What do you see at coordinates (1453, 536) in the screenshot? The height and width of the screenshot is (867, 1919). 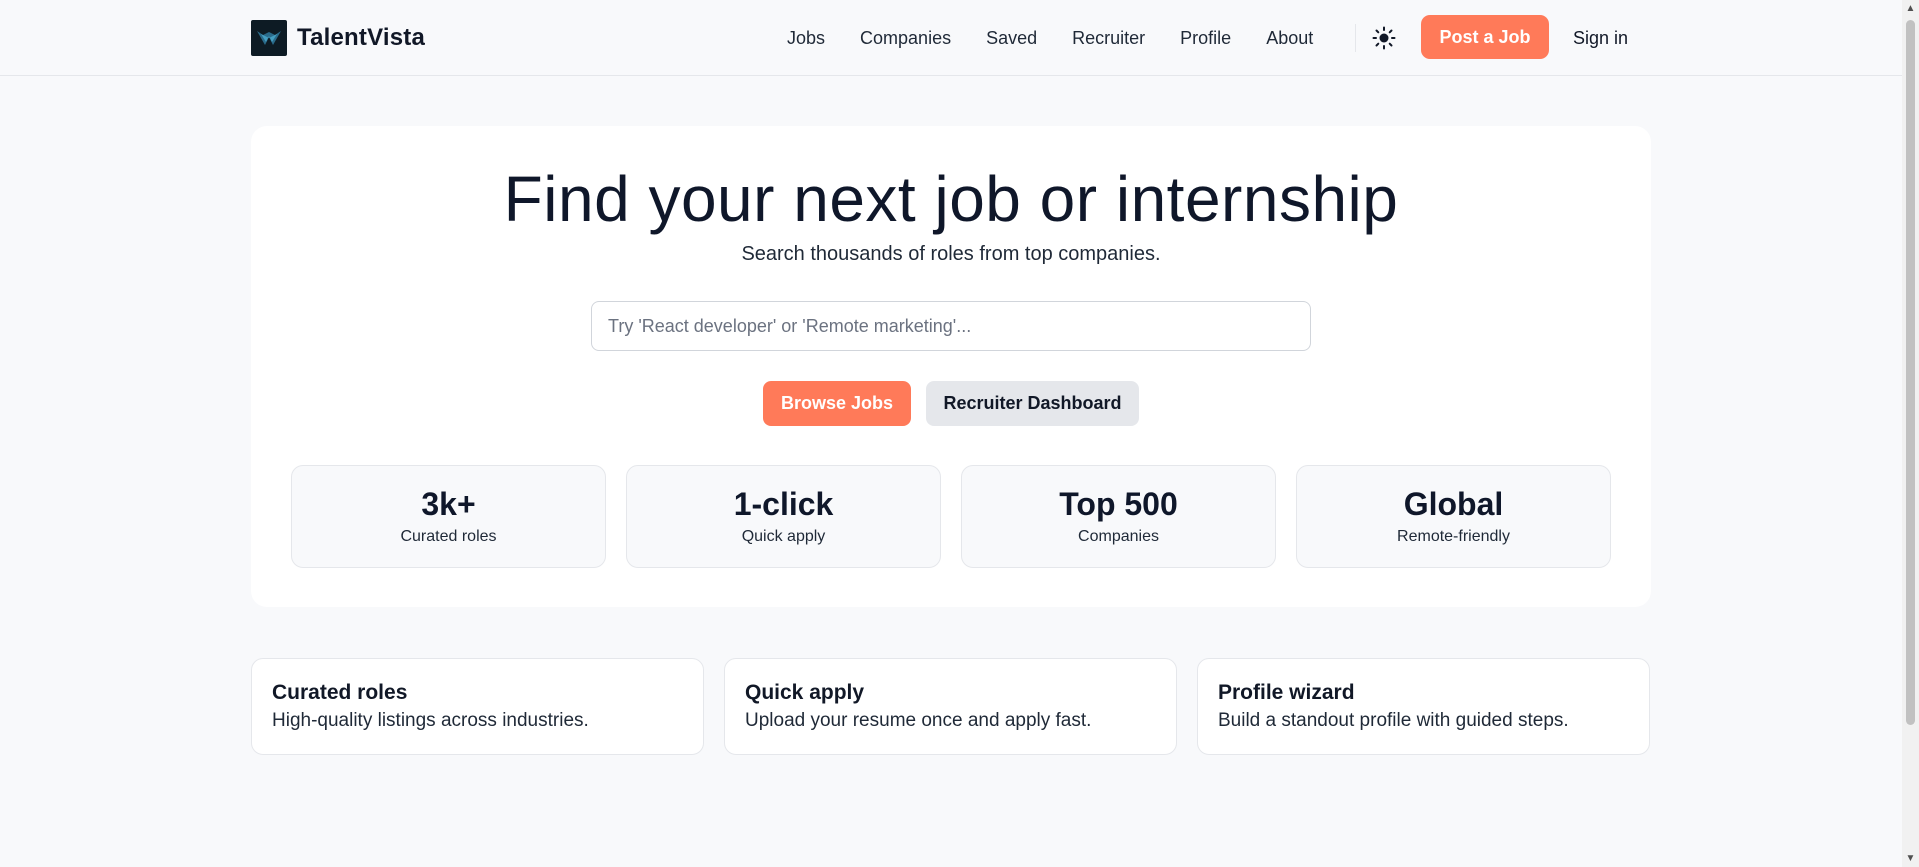 I see `stat-label: Remote-friendly` at bounding box center [1453, 536].